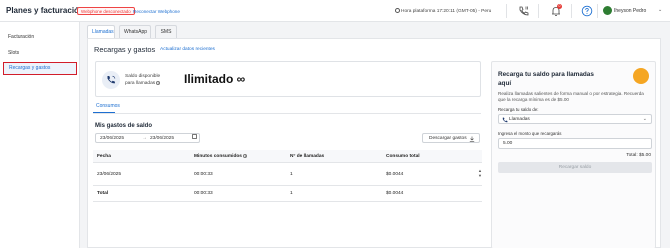 The width and height of the screenshot is (670, 248). I want to click on expenses-title: Mis gastos de saldo, so click(124, 126).